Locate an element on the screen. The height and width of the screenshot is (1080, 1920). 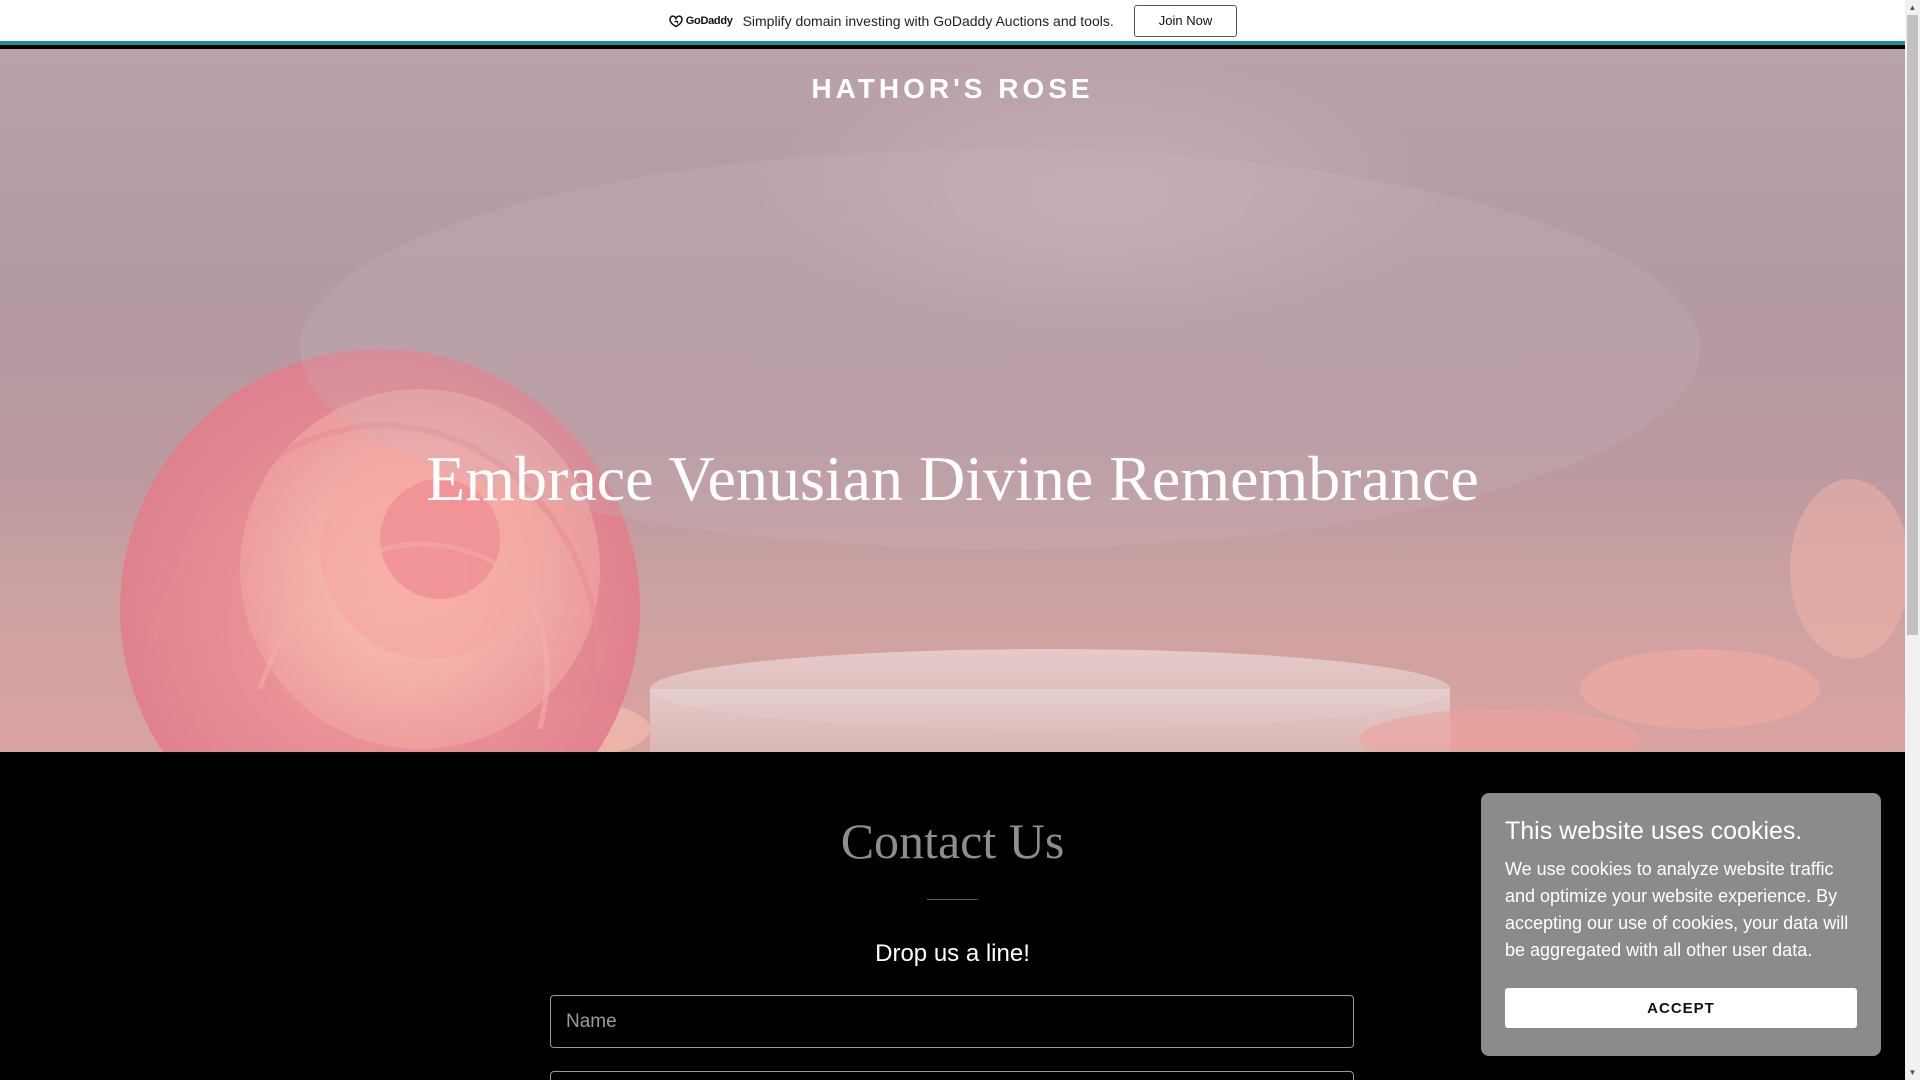
site-title: HATHOR'S ROSE is located at coordinates (952, 89).